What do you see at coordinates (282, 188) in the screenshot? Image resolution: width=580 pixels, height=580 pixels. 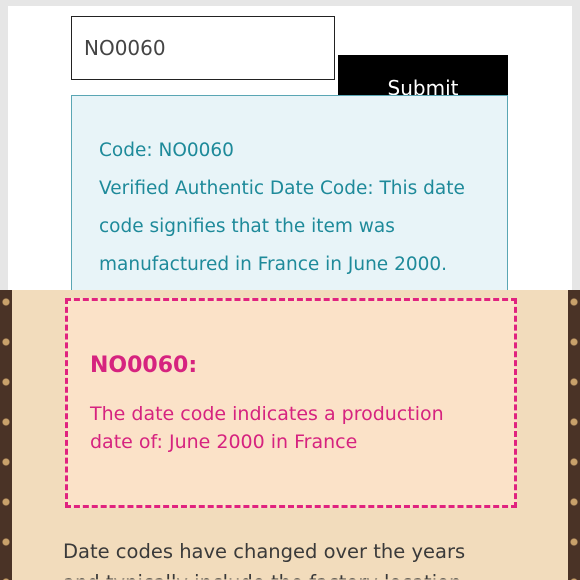 I see `result-line: Verified Authentic Date Code: This date` at bounding box center [282, 188].